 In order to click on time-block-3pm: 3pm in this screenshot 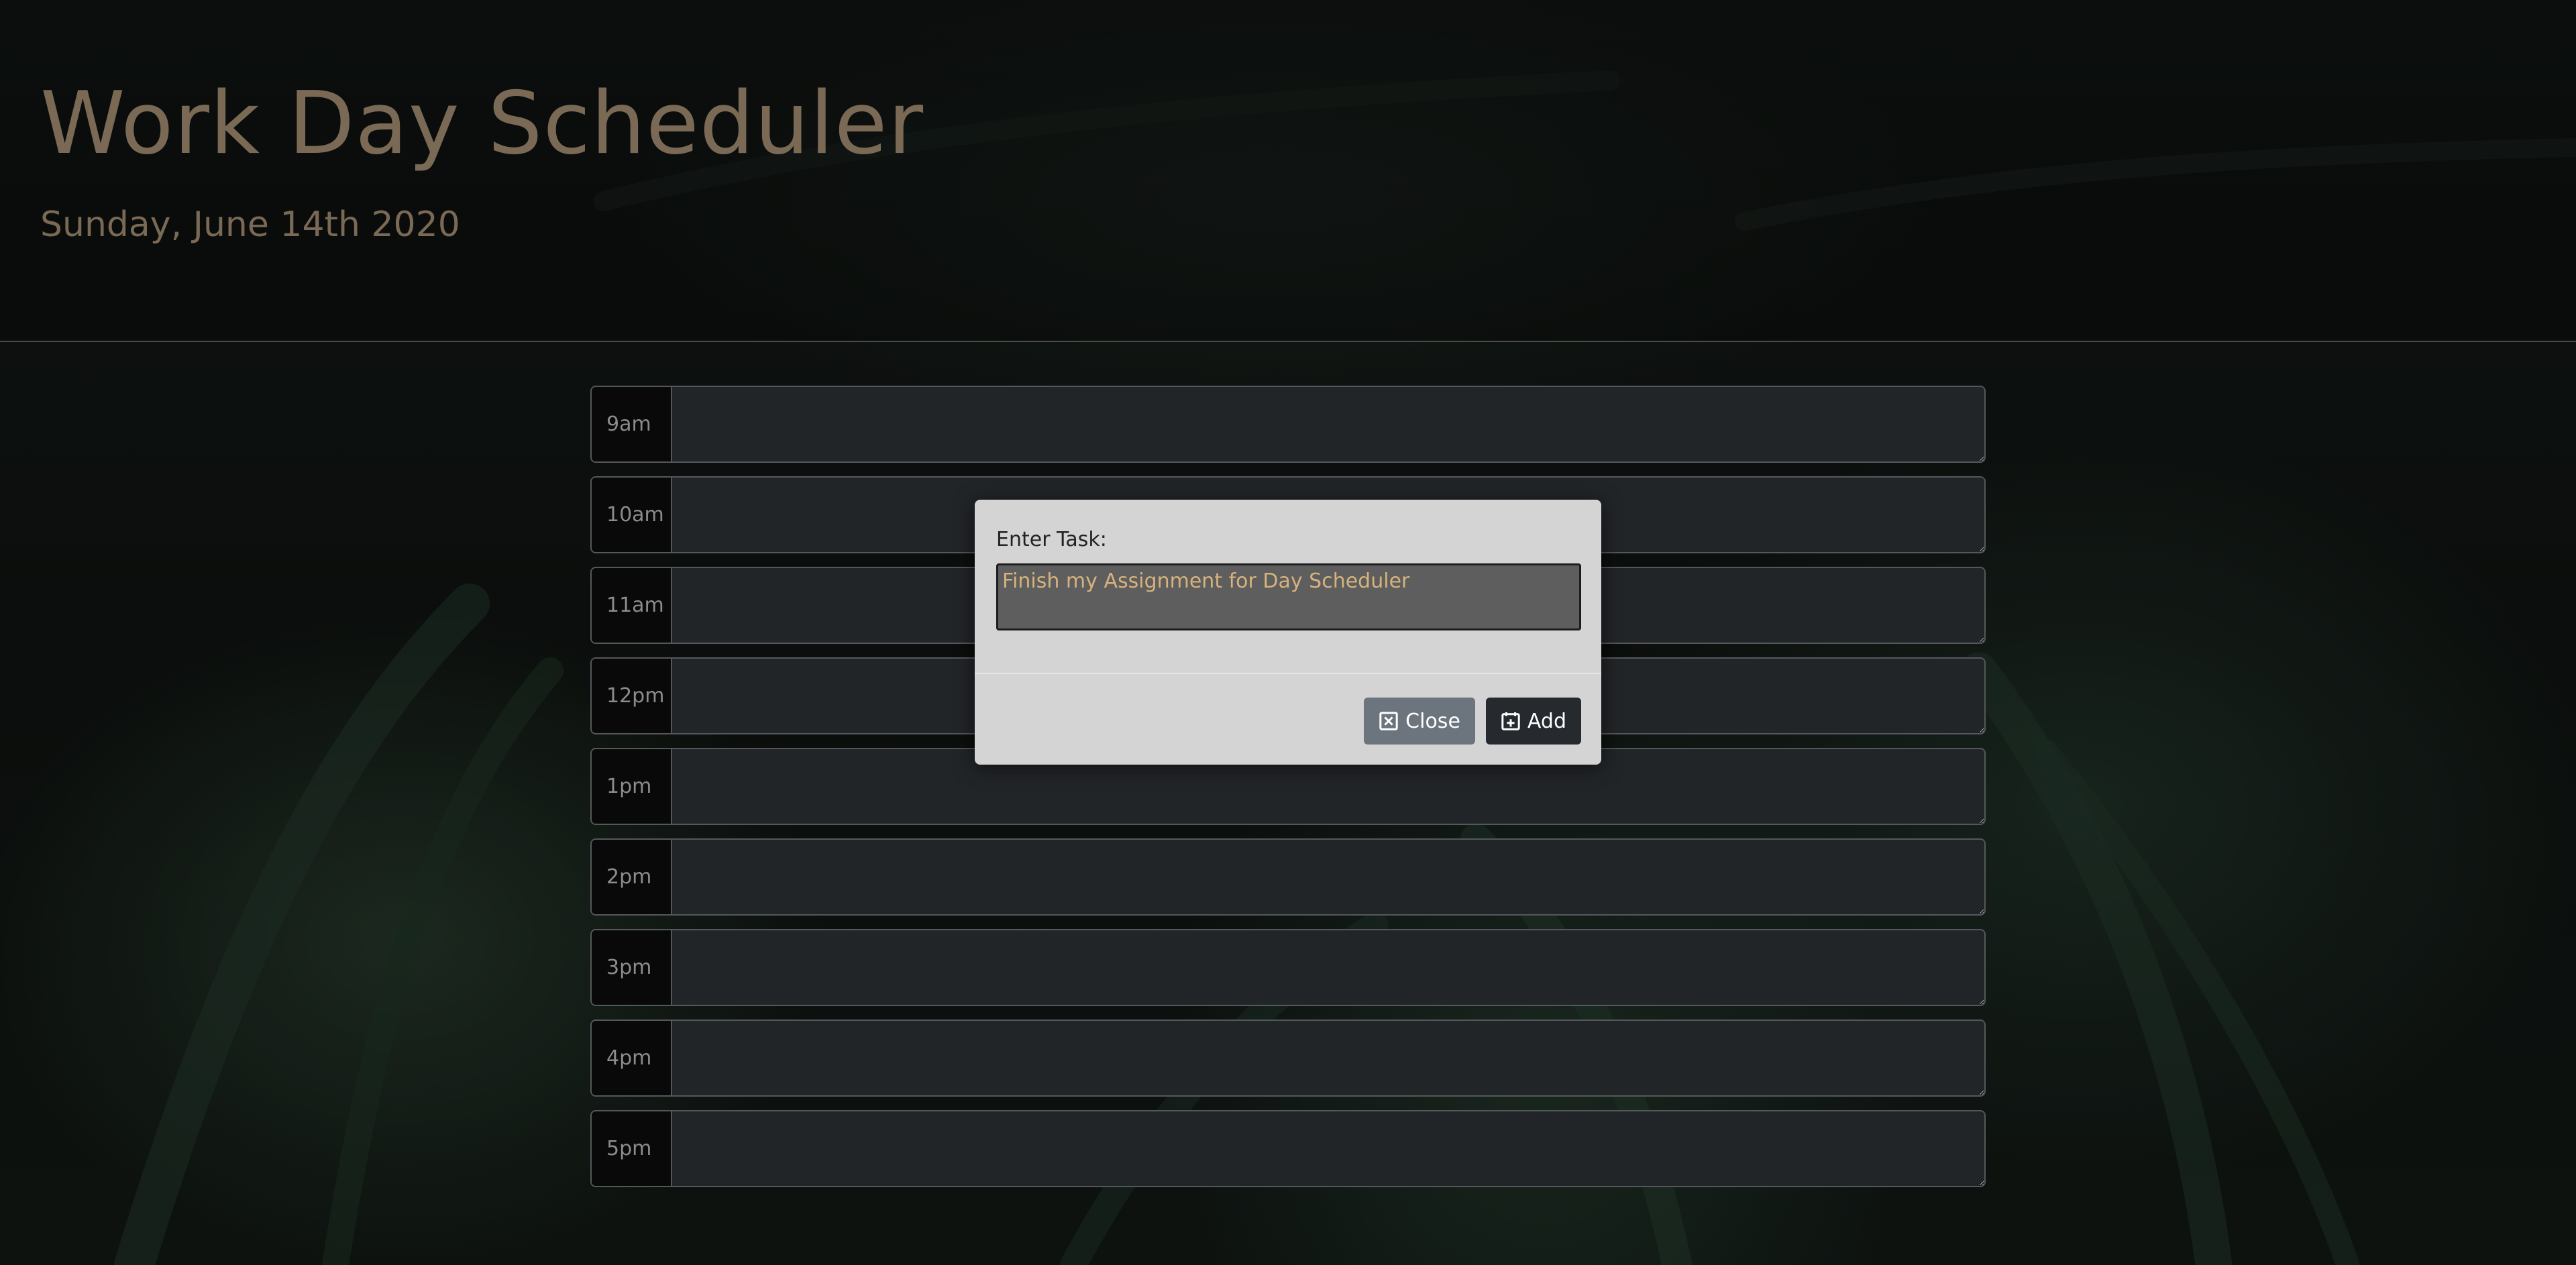, I will do `click(1288, 968)`.